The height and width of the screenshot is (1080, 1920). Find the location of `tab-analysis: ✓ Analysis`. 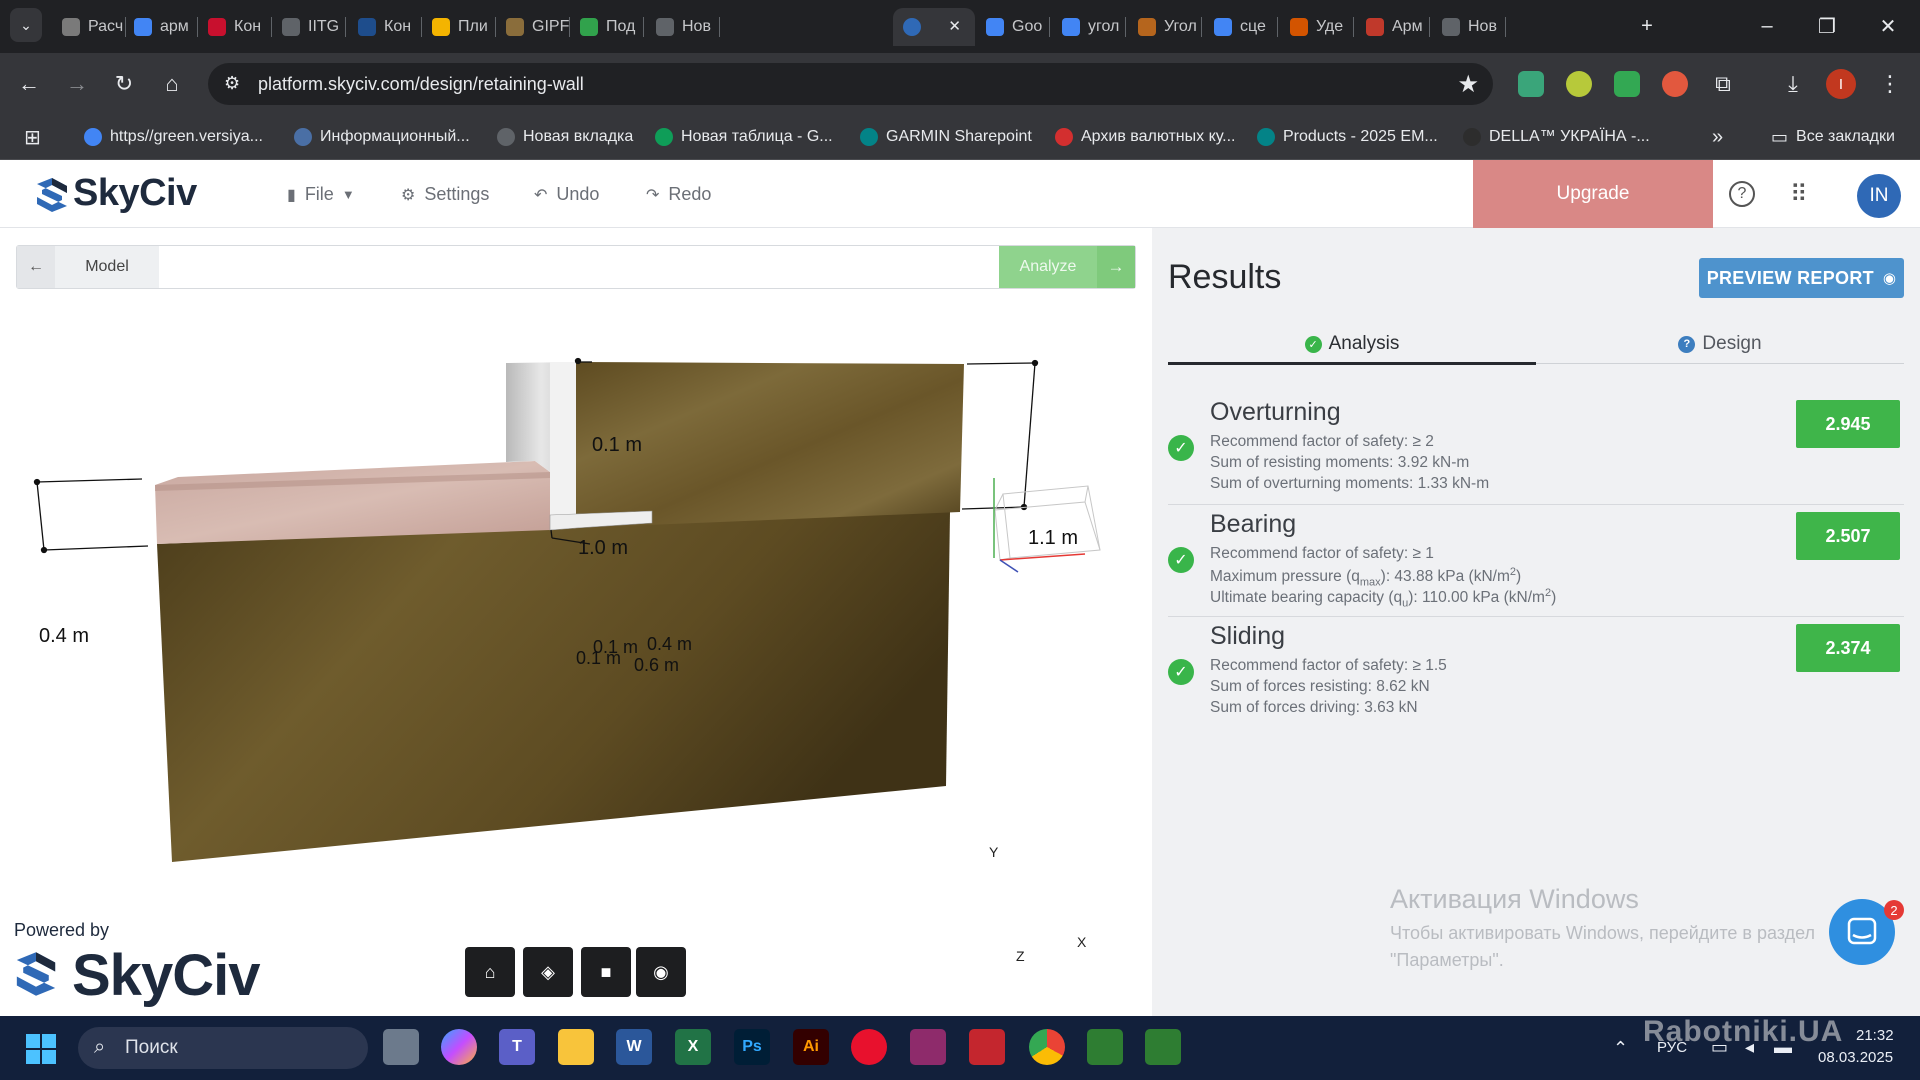

tab-analysis: ✓ Analysis is located at coordinates (1352, 344).